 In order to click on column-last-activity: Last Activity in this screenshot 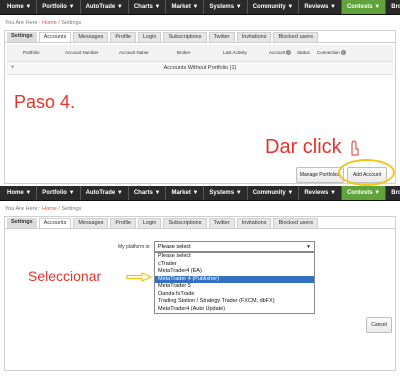, I will do `click(235, 52)`.